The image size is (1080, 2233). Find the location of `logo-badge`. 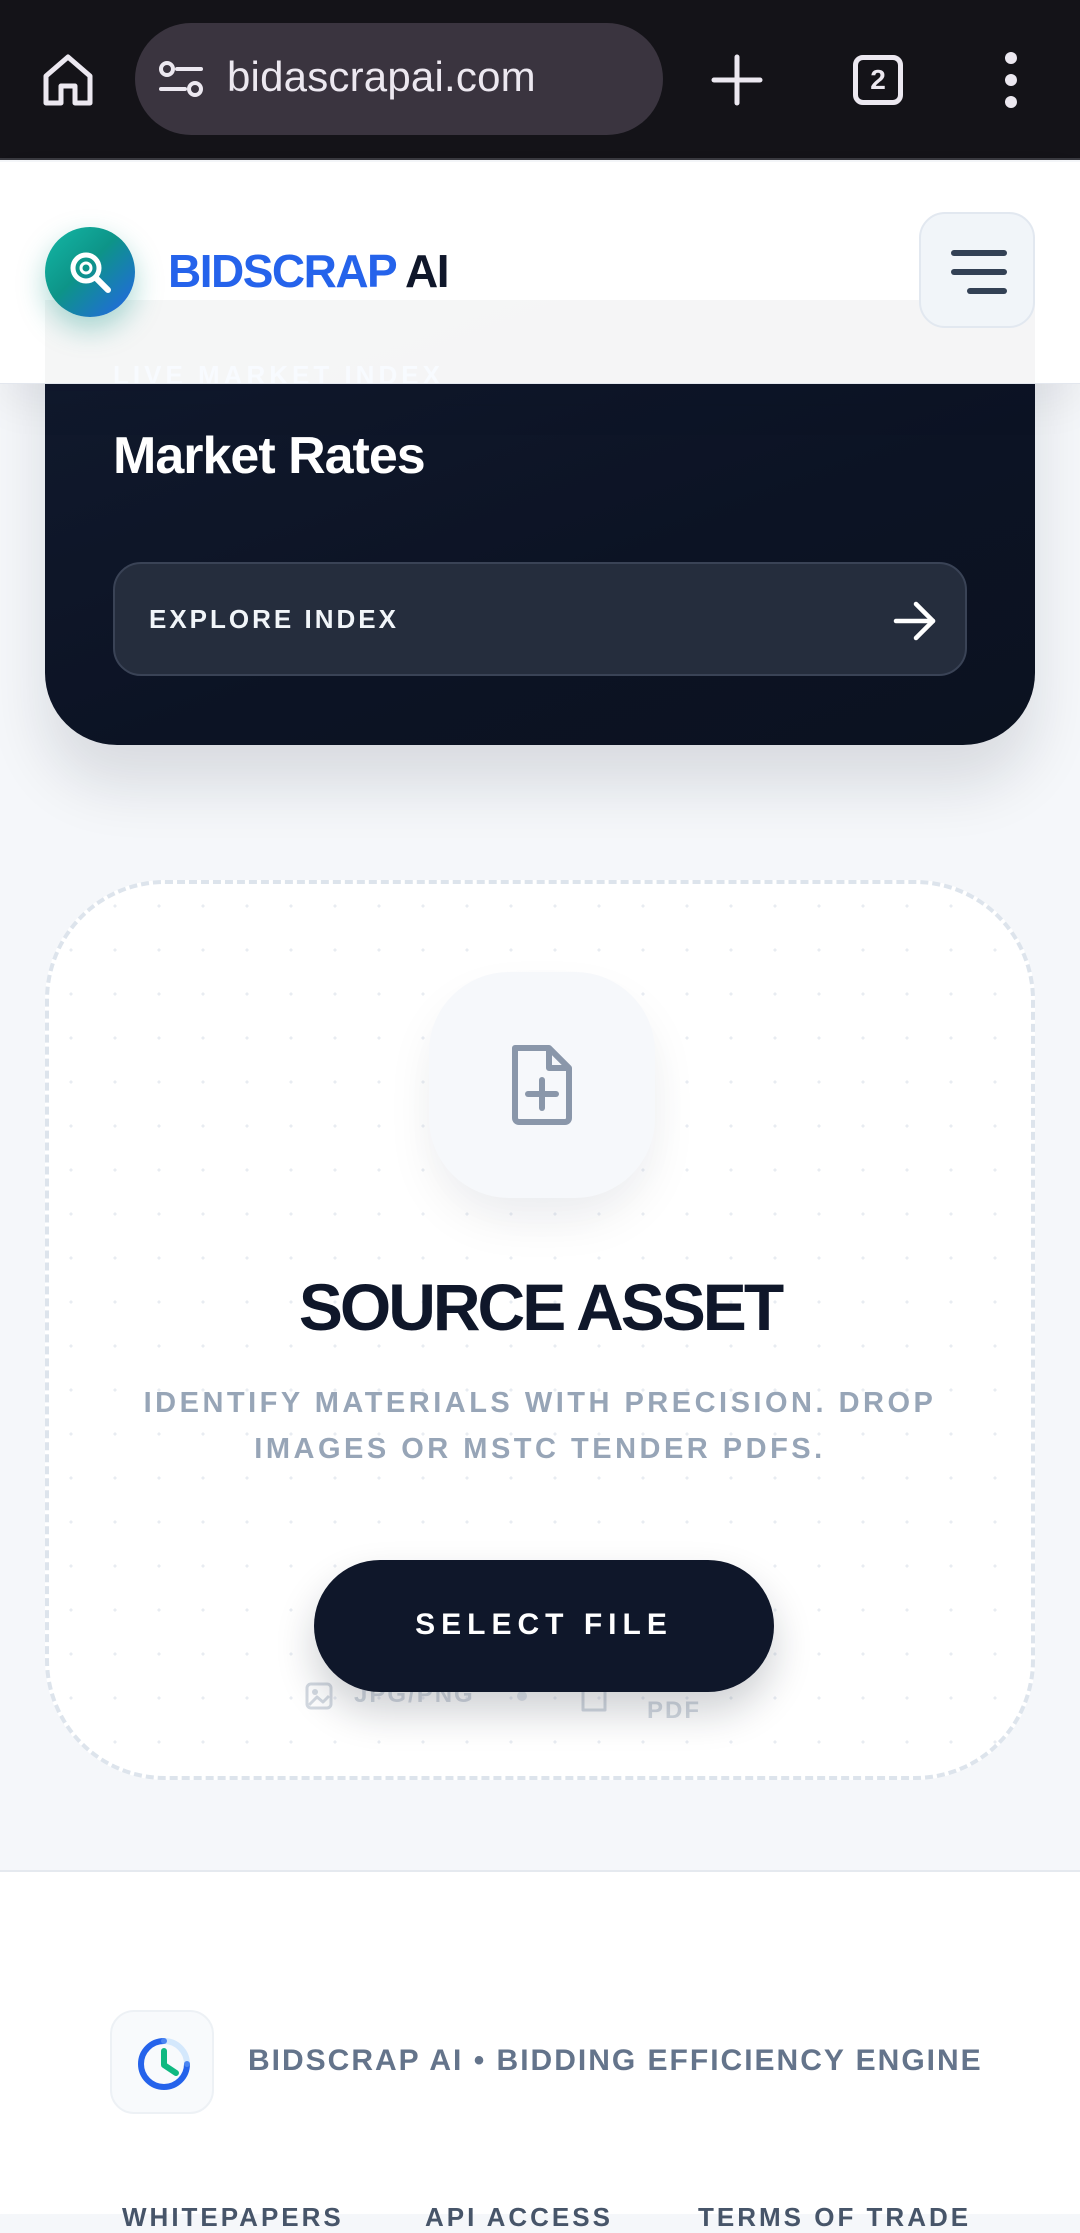

logo-badge is located at coordinates (90, 272).